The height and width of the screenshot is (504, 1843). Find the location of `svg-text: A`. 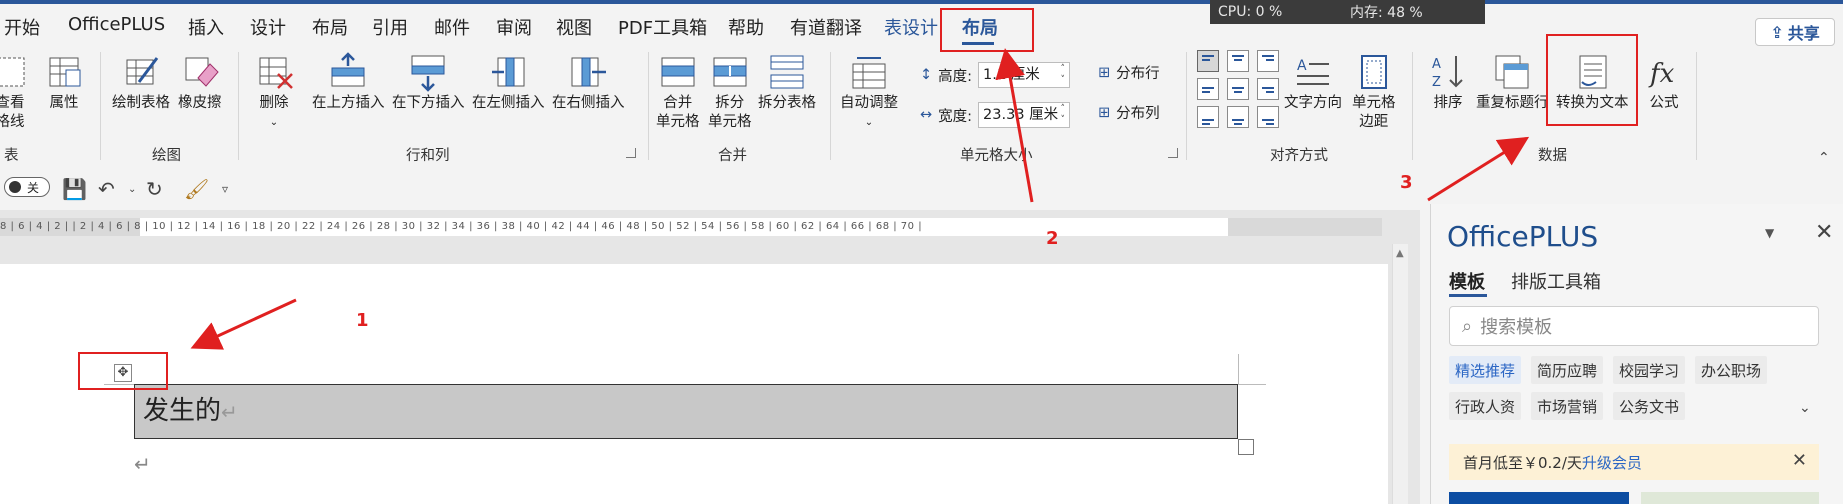

svg-text: A is located at coordinates (1436, 64).